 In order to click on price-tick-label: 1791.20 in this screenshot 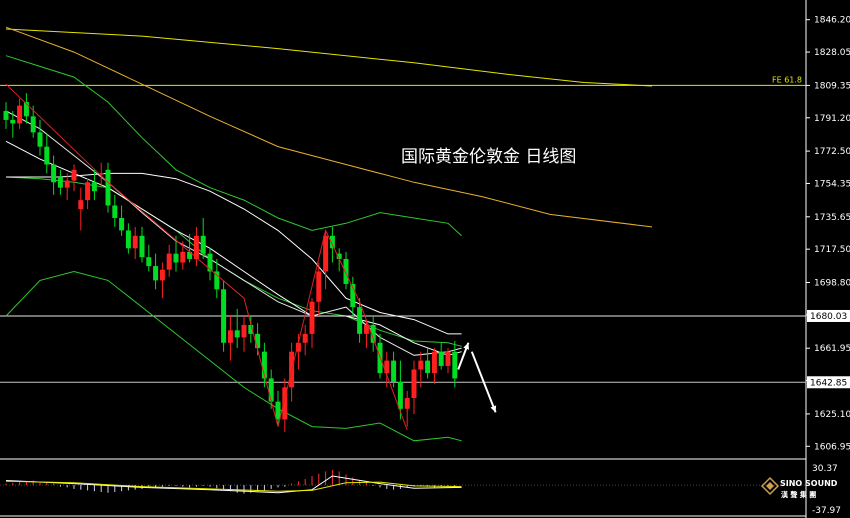, I will do `click(832, 119)`.